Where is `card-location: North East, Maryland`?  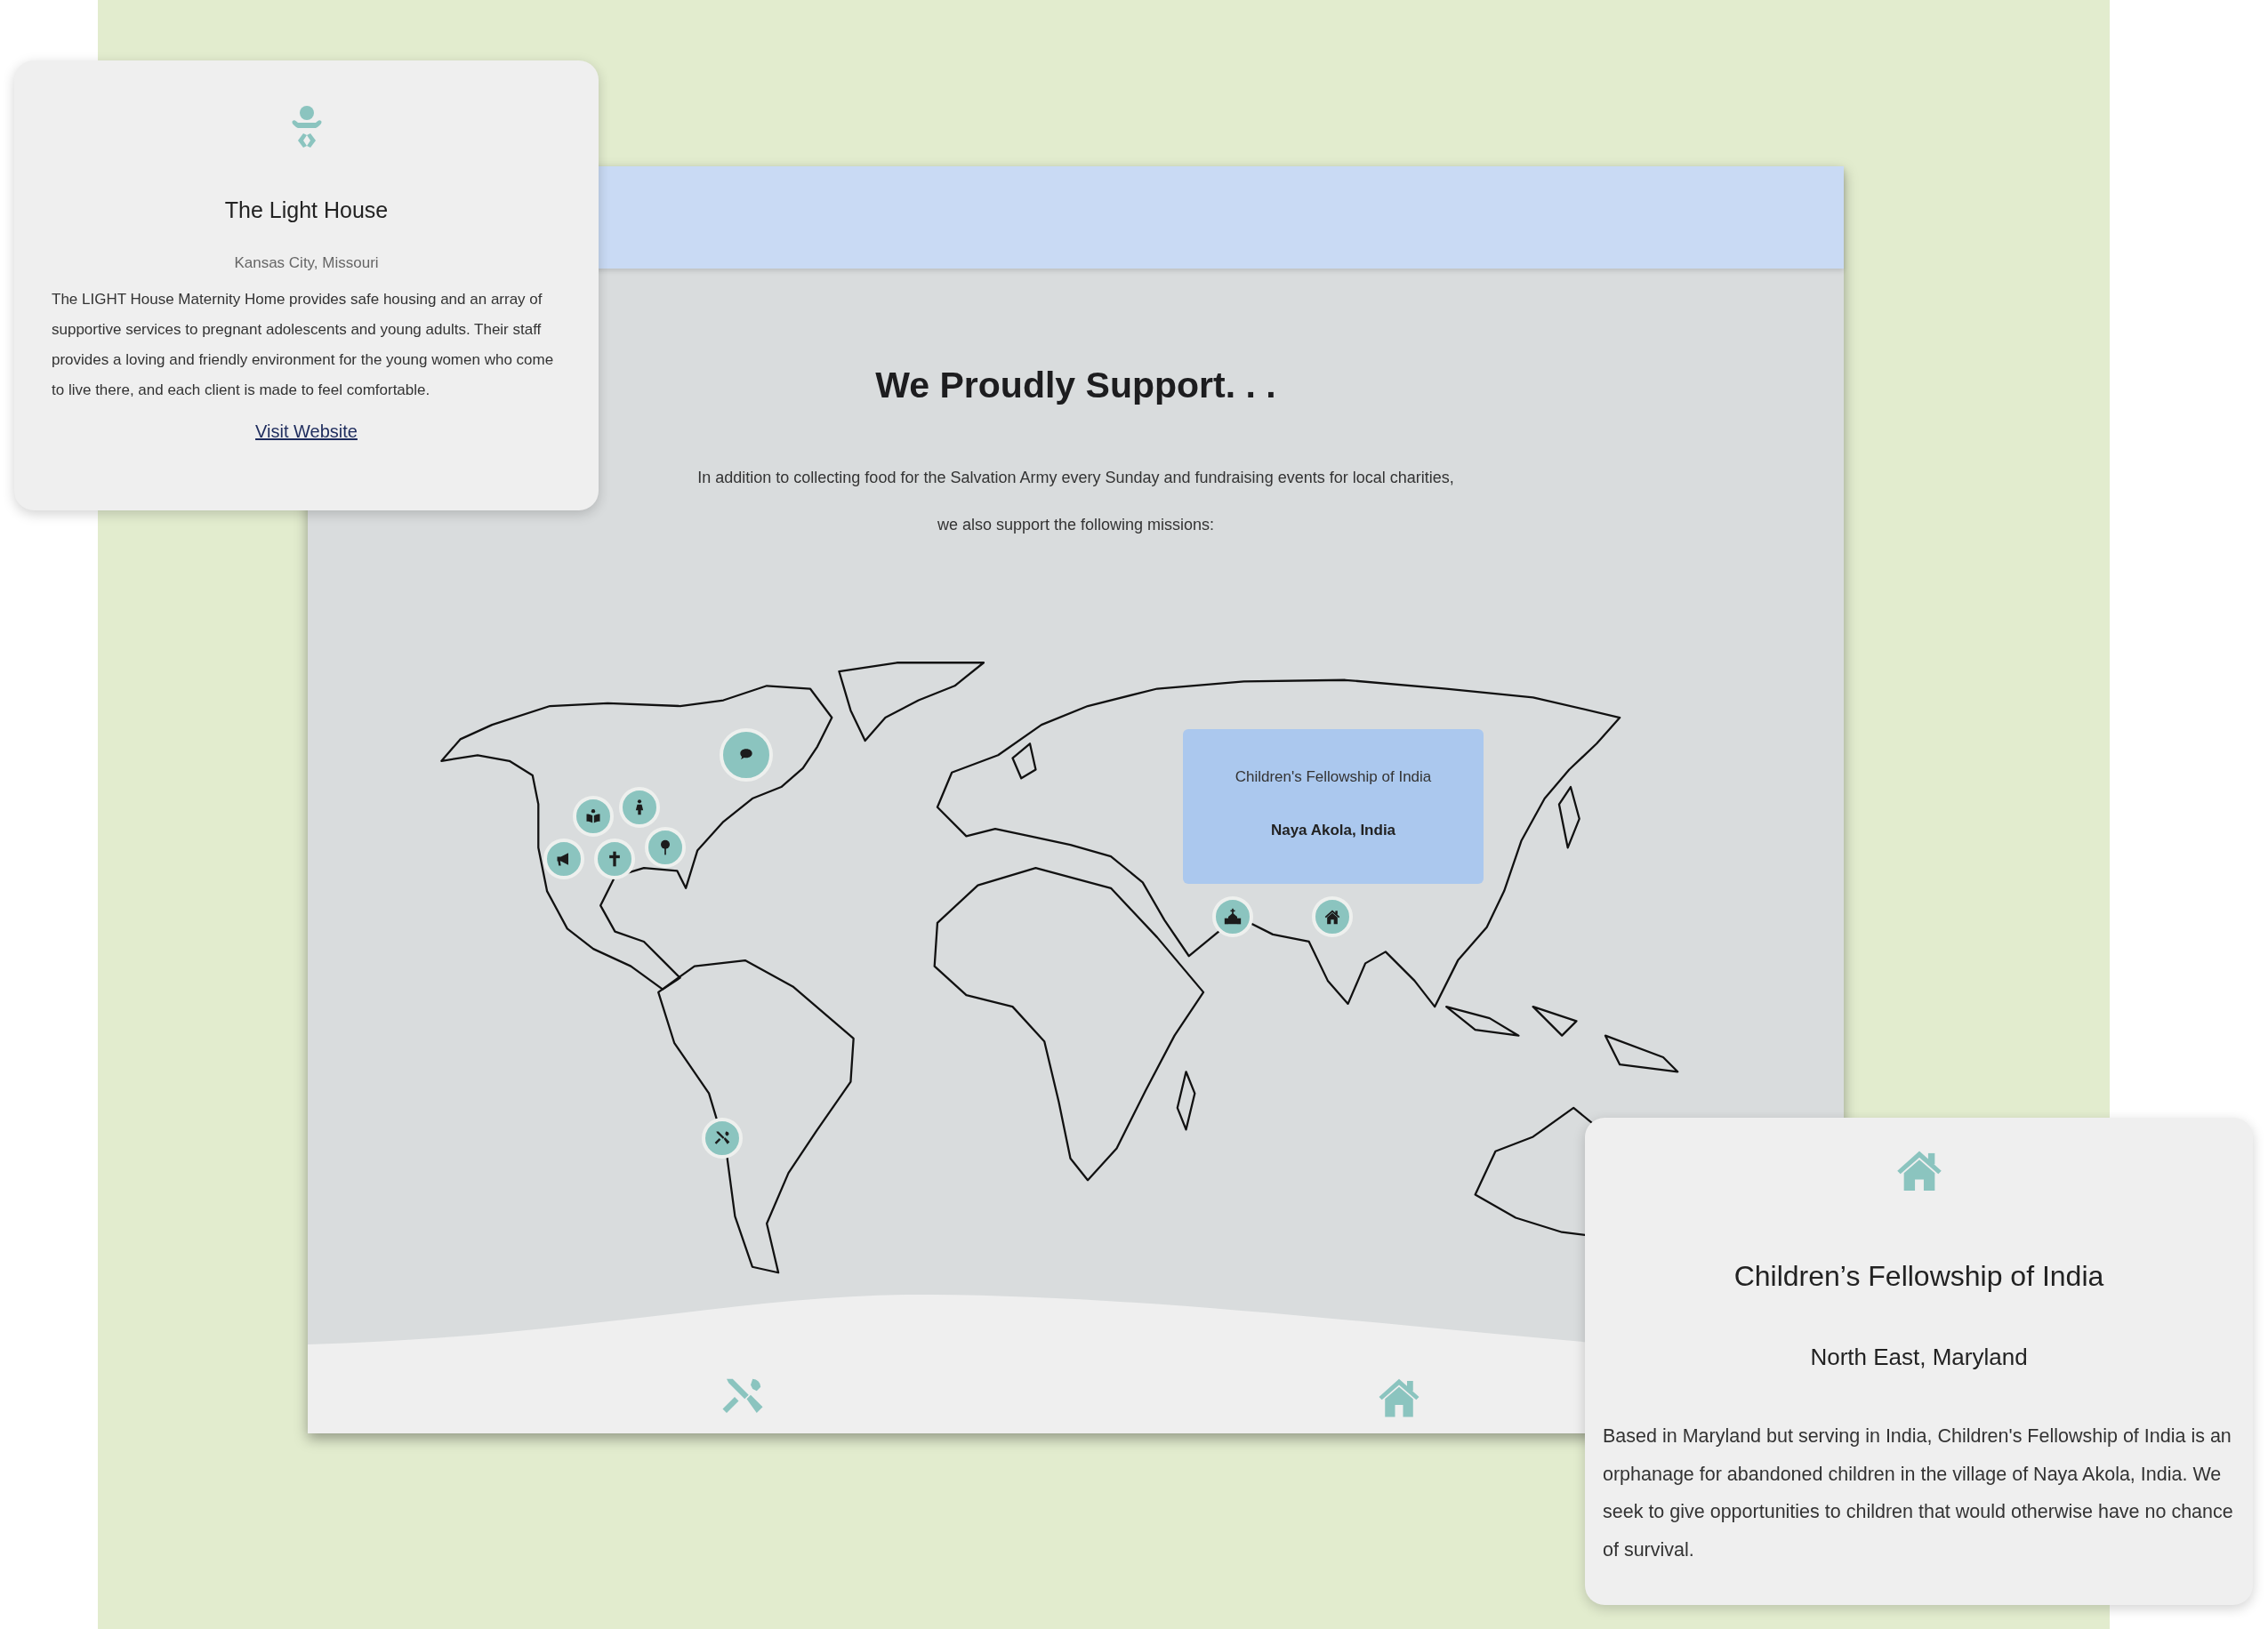 card-location: North East, Maryland is located at coordinates (1919, 1357).